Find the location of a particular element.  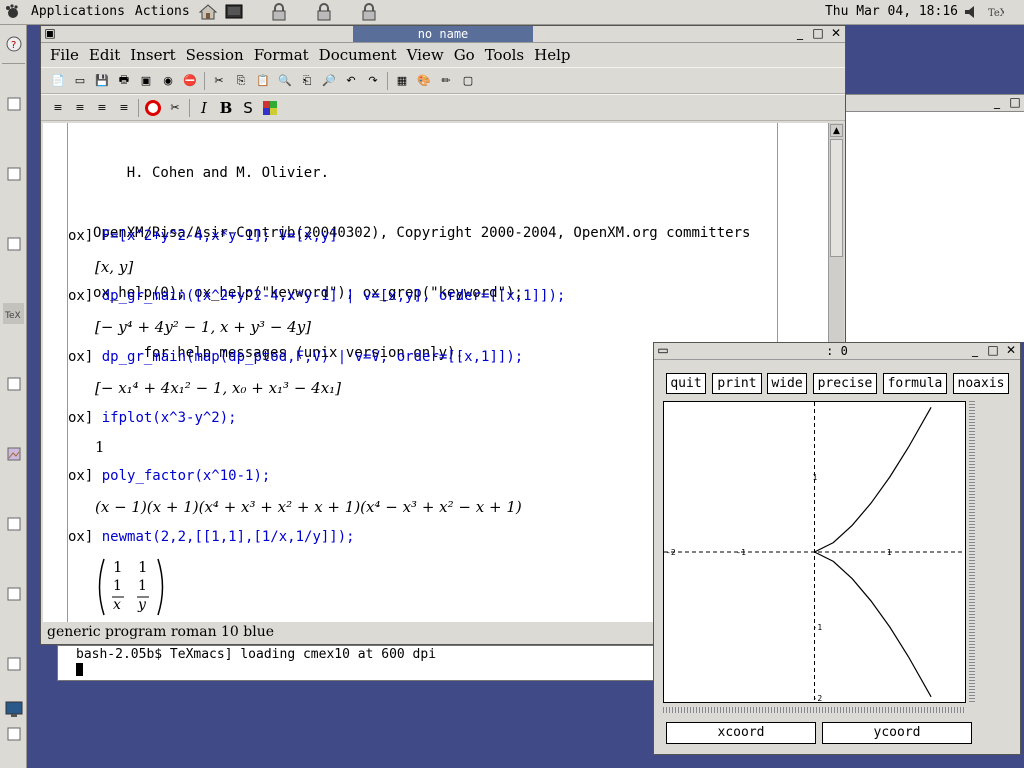

session-output: [x, y] is located at coordinates (114, 267).